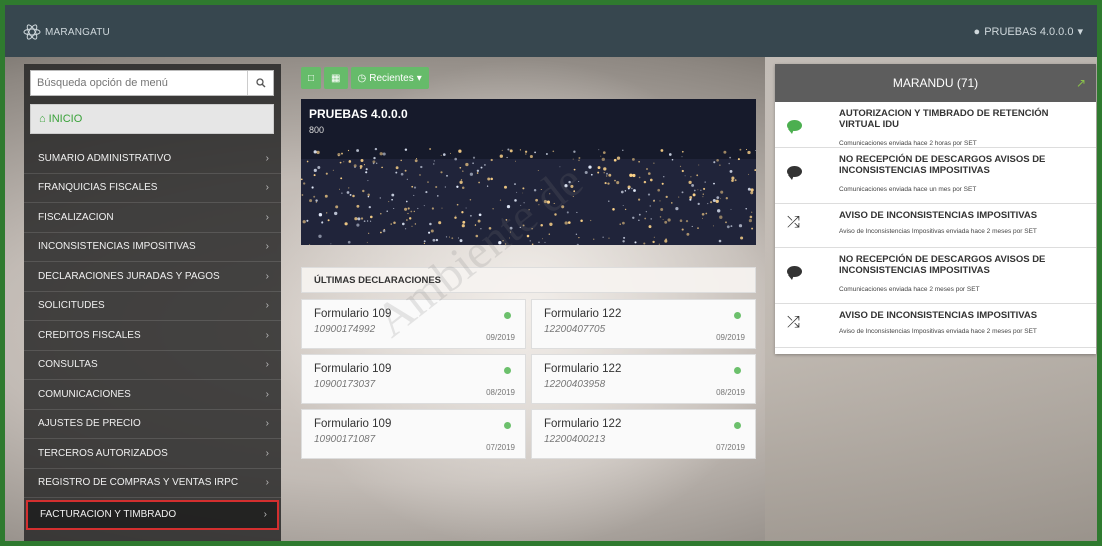  I want to click on sidebar-item: TERCEROS AUTORIZADOS ›, so click(152, 454).